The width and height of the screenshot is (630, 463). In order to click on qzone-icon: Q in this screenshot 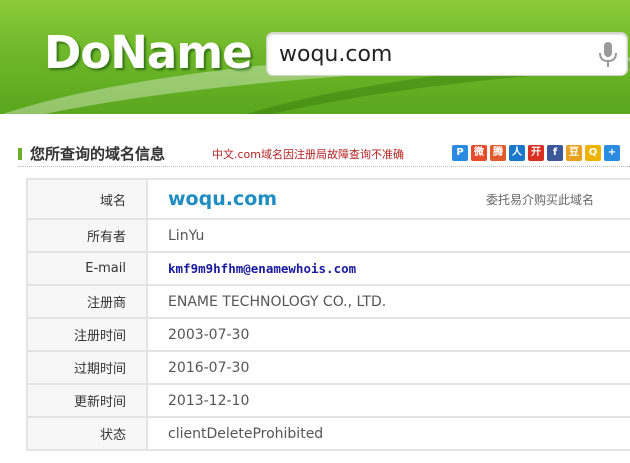, I will do `click(593, 153)`.